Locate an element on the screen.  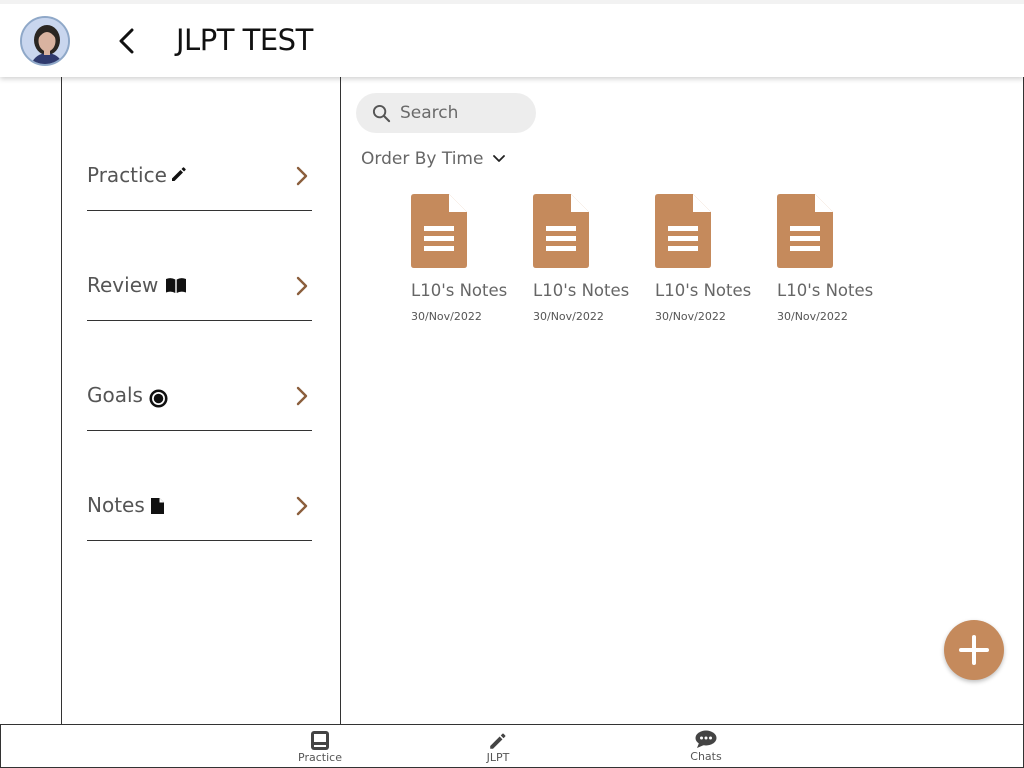
nav-item-chats: Chats is located at coordinates (706, 746).